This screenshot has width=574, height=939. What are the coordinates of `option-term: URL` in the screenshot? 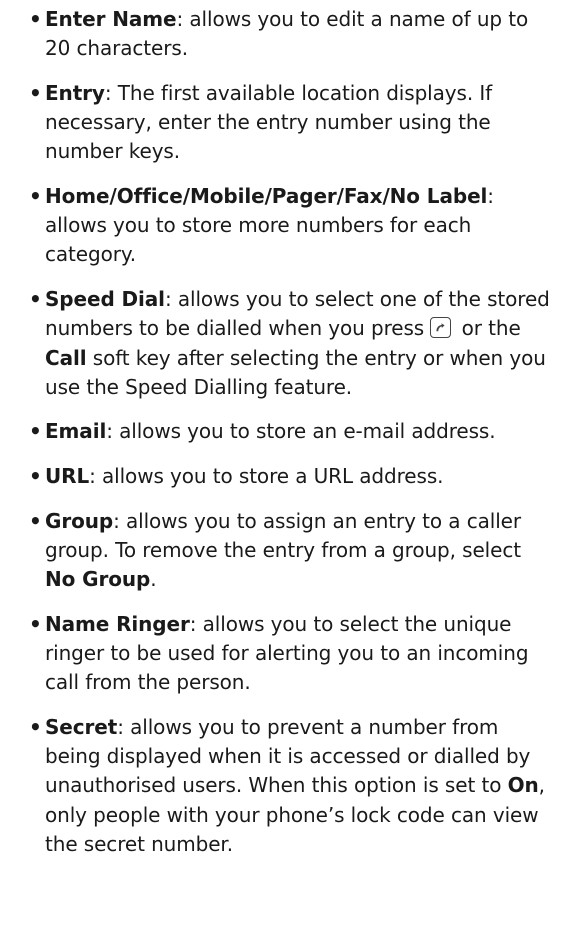 It's located at (67, 476).